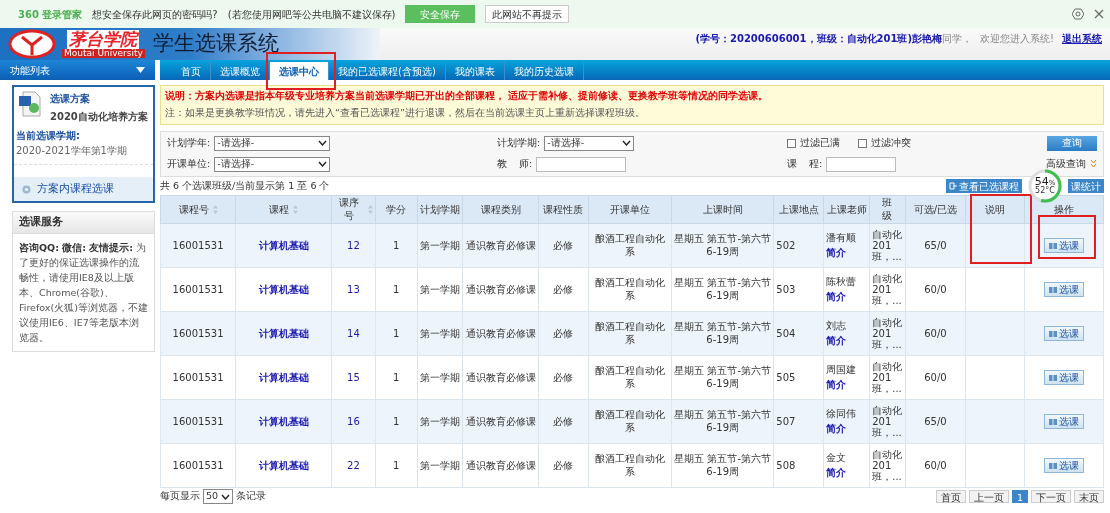 This screenshot has height=513, width=1110. What do you see at coordinates (353, 421) in the screenshot?
I see `seq-link: 16` at bounding box center [353, 421].